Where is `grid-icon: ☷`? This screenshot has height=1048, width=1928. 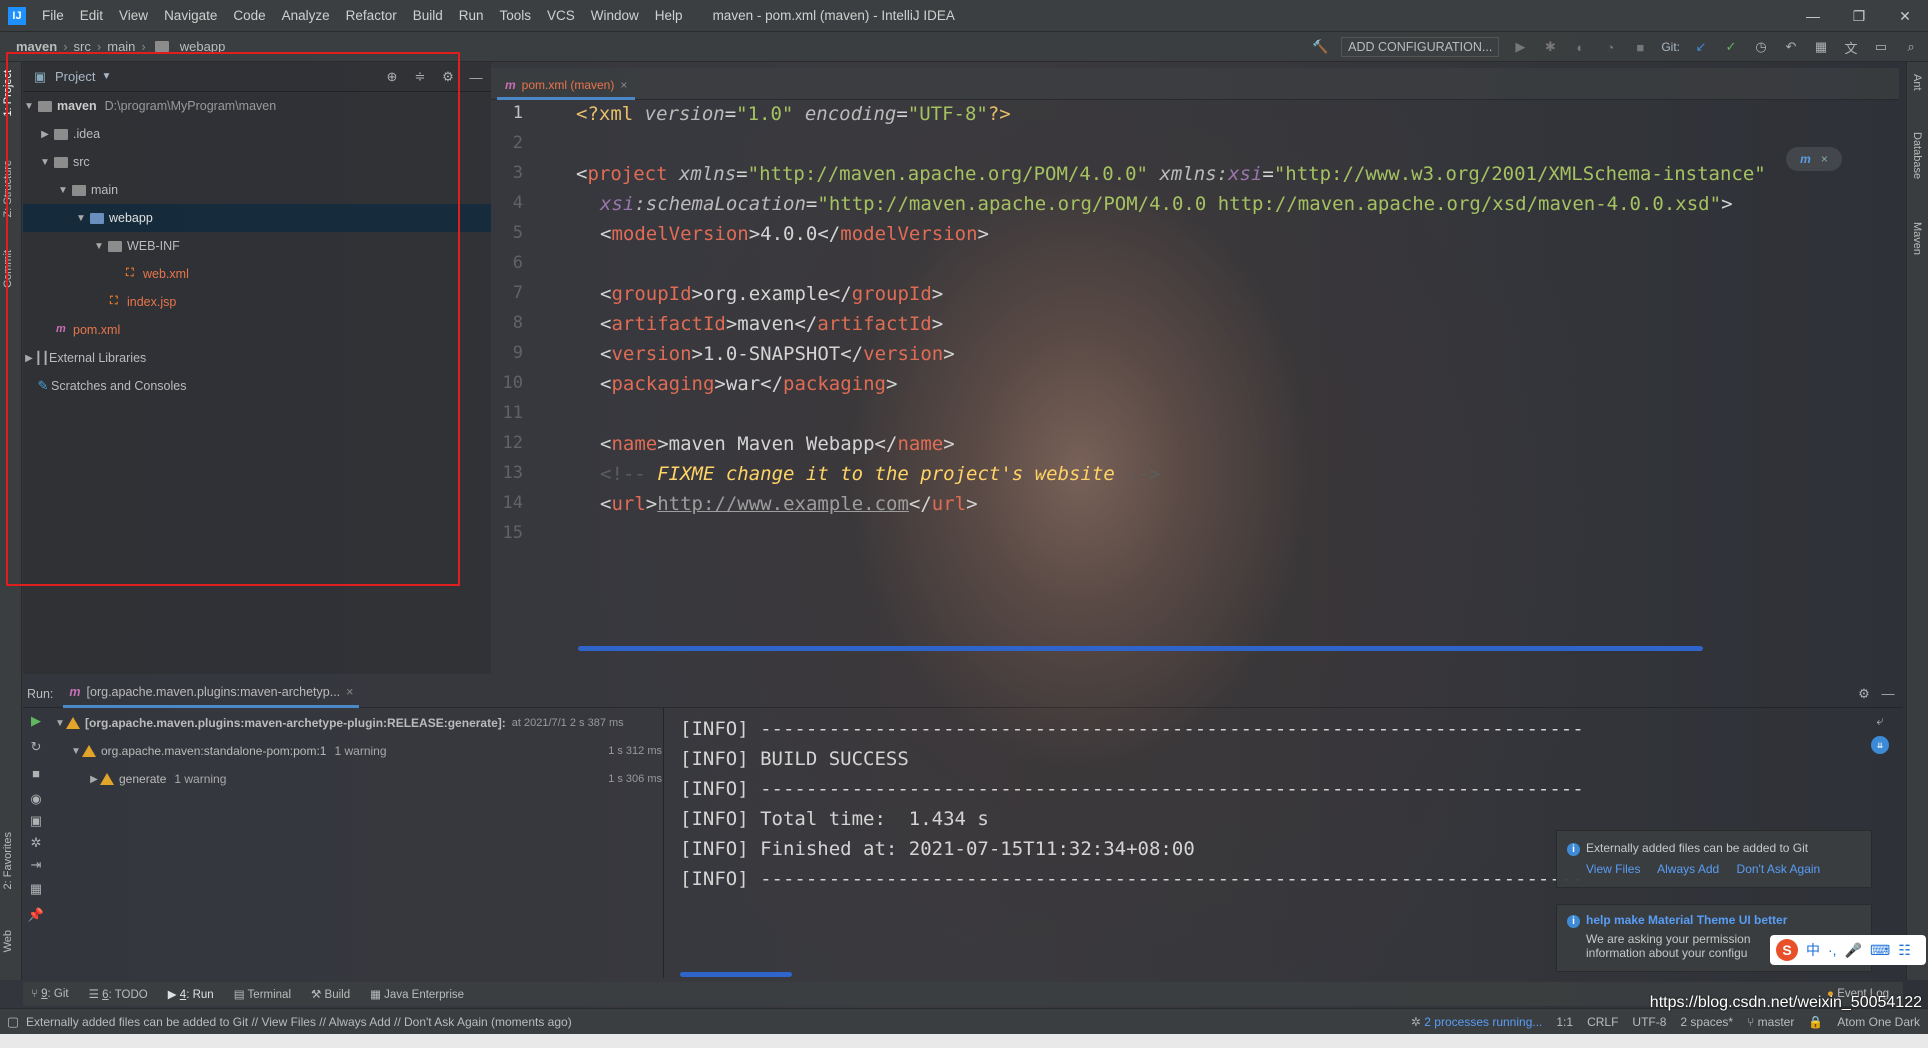
grid-icon: ☷ is located at coordinates (1904, 950).